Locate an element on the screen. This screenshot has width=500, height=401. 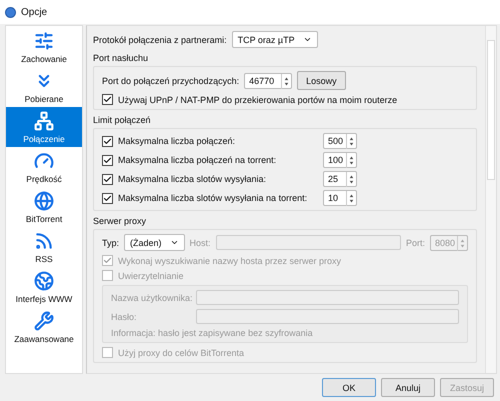
sidebar-item: Pobierane is located at coordinates (44, 87).